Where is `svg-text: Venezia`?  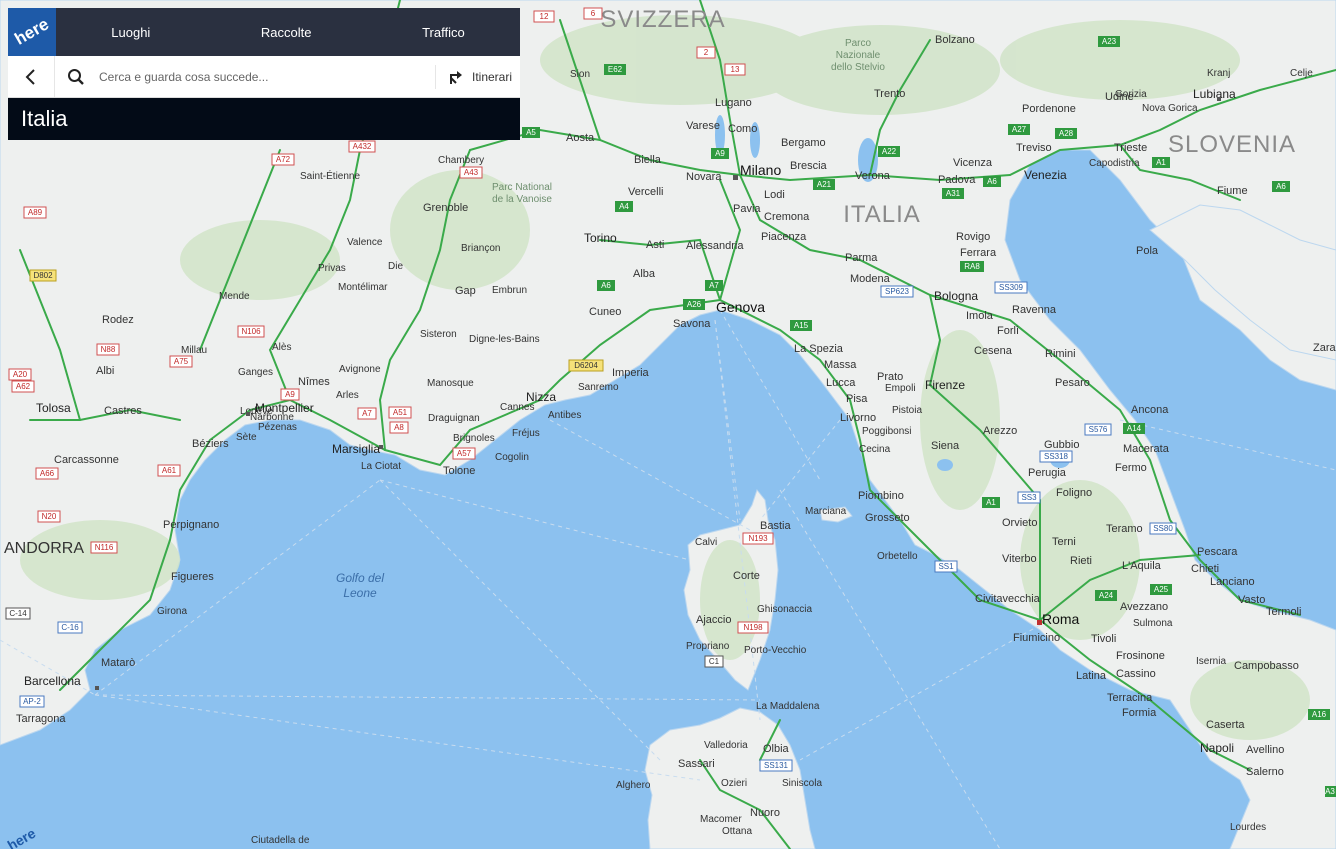 svg-text: Venezia is located at coordinates (1045, 175).